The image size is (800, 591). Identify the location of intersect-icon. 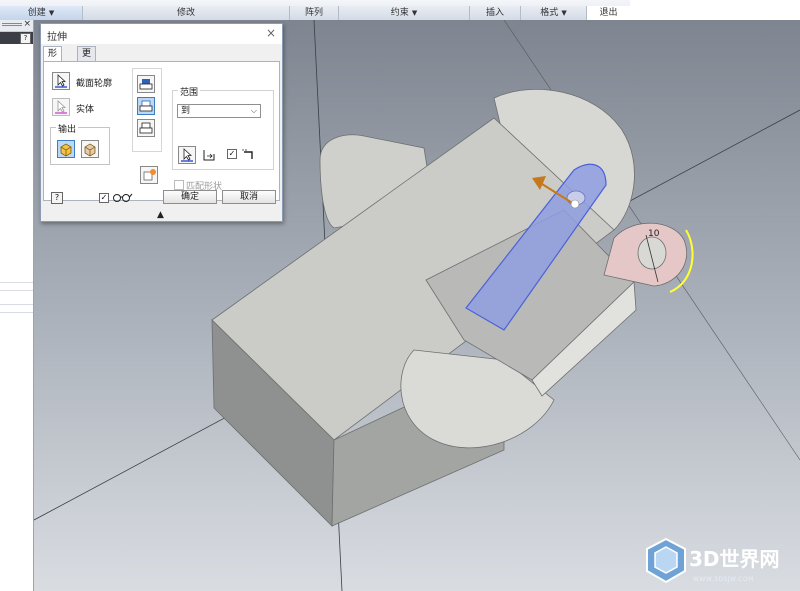
(146, 128).